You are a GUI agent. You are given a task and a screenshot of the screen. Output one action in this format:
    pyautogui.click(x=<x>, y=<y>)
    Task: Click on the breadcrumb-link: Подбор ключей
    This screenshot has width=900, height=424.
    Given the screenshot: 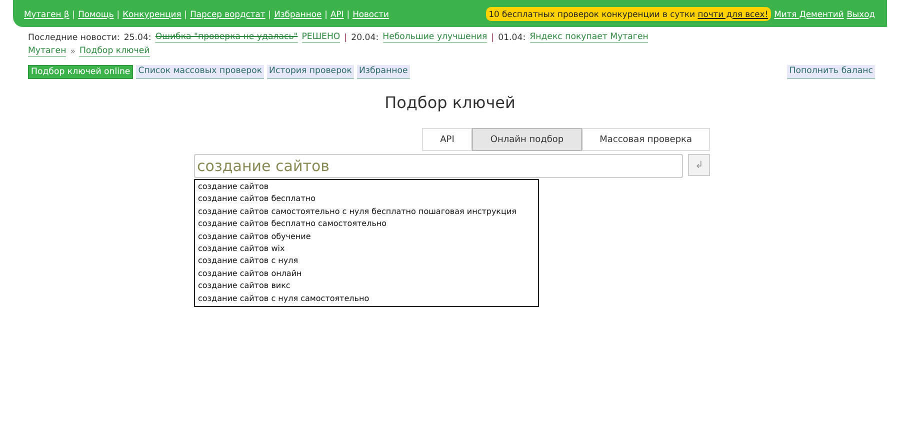 What is the action you would take?
    pyautogui.click(x=114, y=51)
    